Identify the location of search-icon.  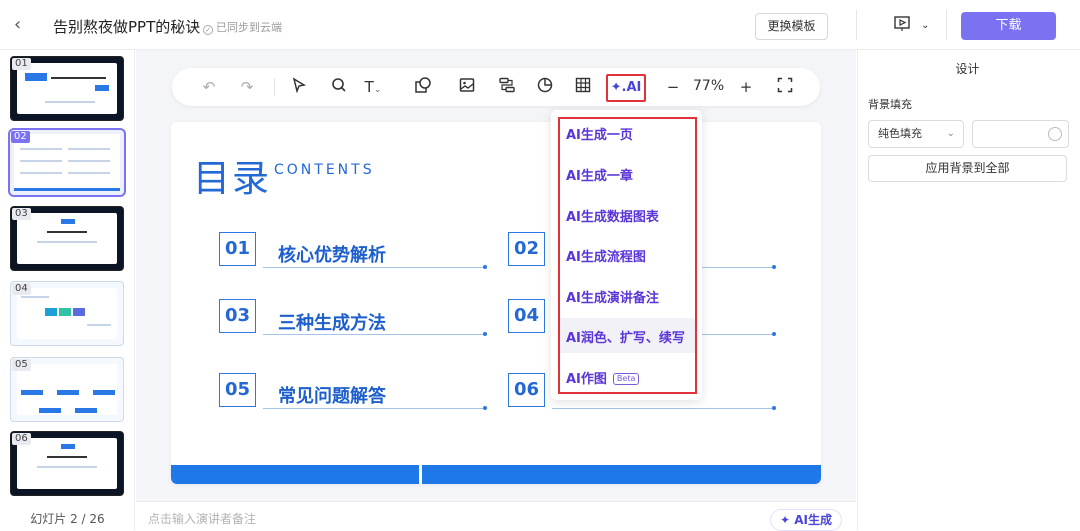
(339, 87).